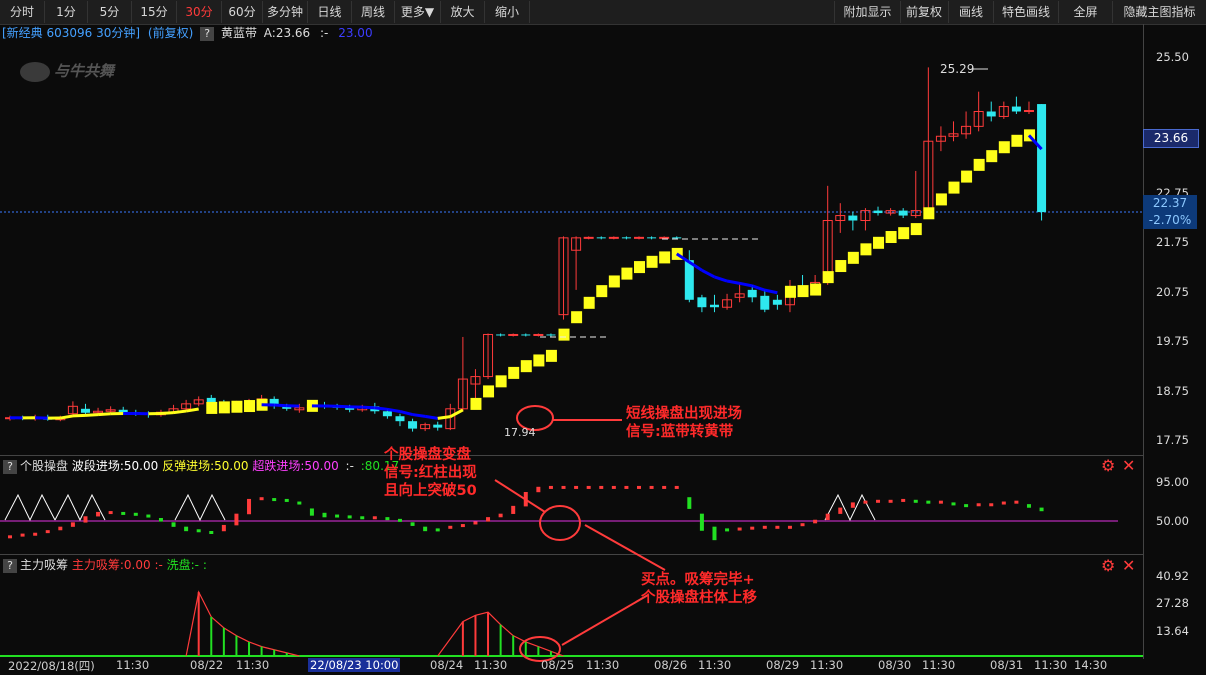 Image resolution: width=1206 pixels, height=675 pixels. What do you see at coordinates (242, 12) in the screenshot?
I see `period-60min-button: 60分` at bounding box center [242, 12].